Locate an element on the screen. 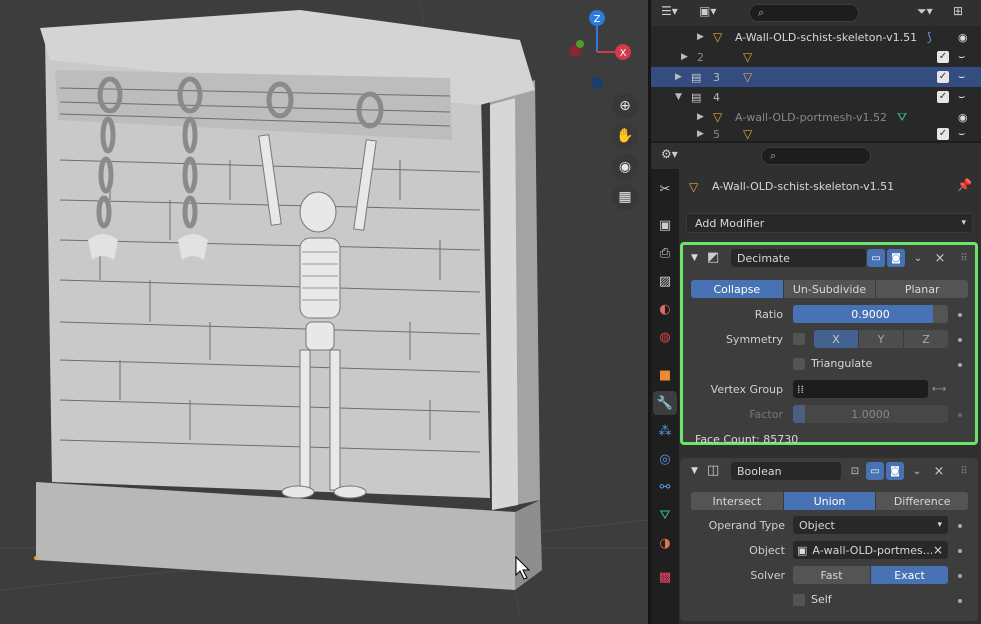  mode-planar-button: Planar is located at coordinates (922, 289).